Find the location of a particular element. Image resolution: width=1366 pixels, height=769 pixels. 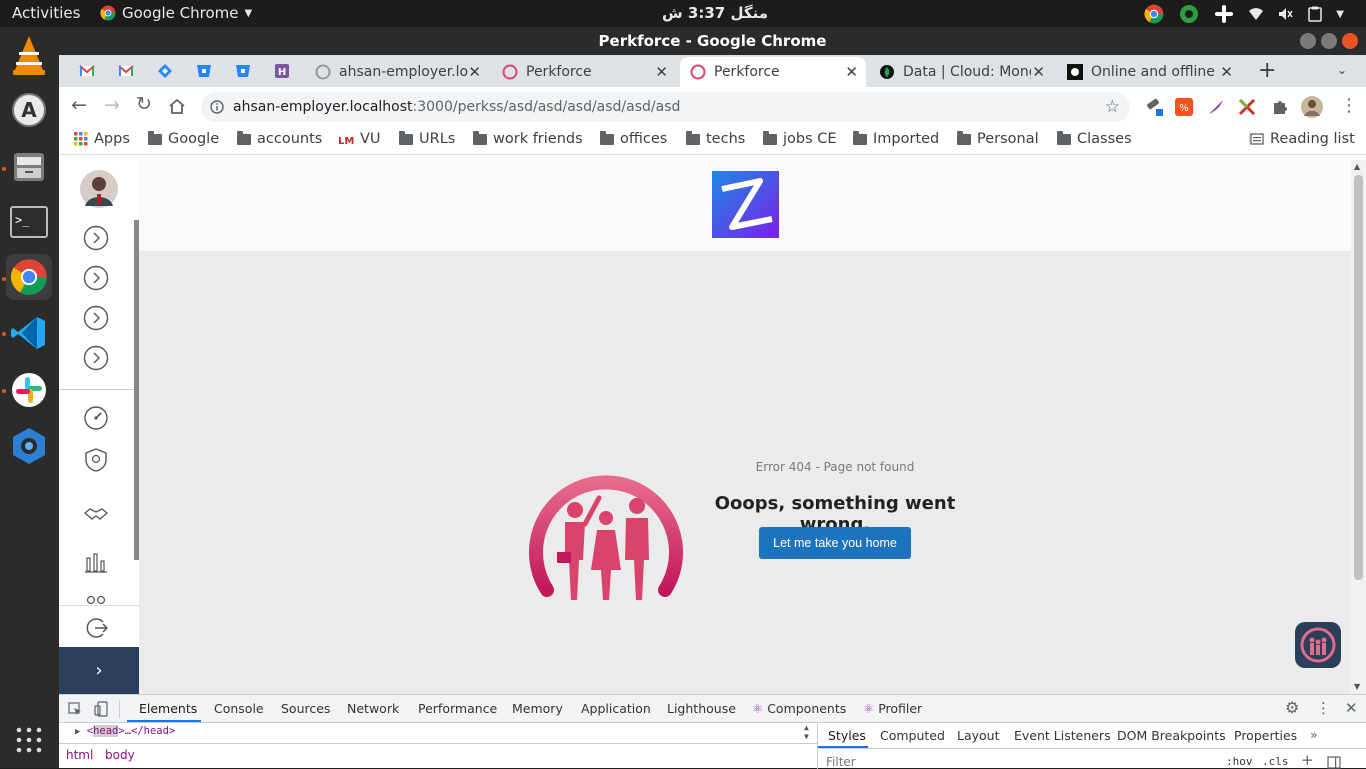

feather-extension-icon is located at coordinates (1216, 107).